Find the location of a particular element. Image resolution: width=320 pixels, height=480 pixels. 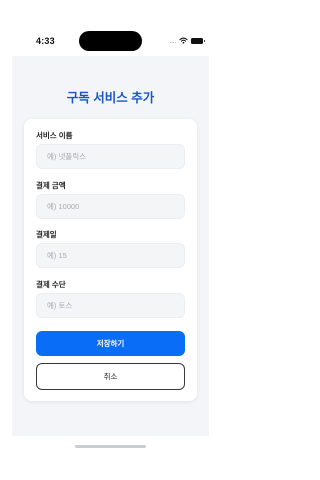

dynamic-island is located at coordinates (110, 41).